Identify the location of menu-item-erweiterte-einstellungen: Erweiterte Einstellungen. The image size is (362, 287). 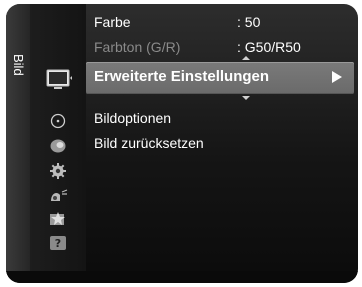
(220, 78).